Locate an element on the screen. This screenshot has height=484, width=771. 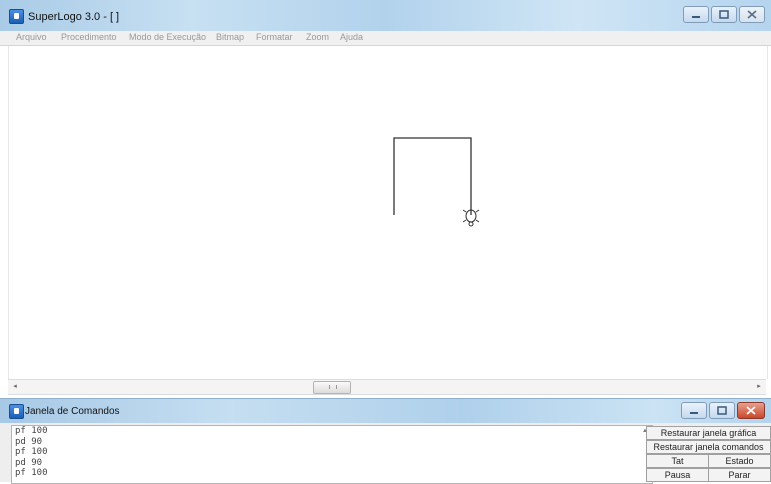
command-window-titlebar: Janela de Comandos is located at coordinates (385, 410).